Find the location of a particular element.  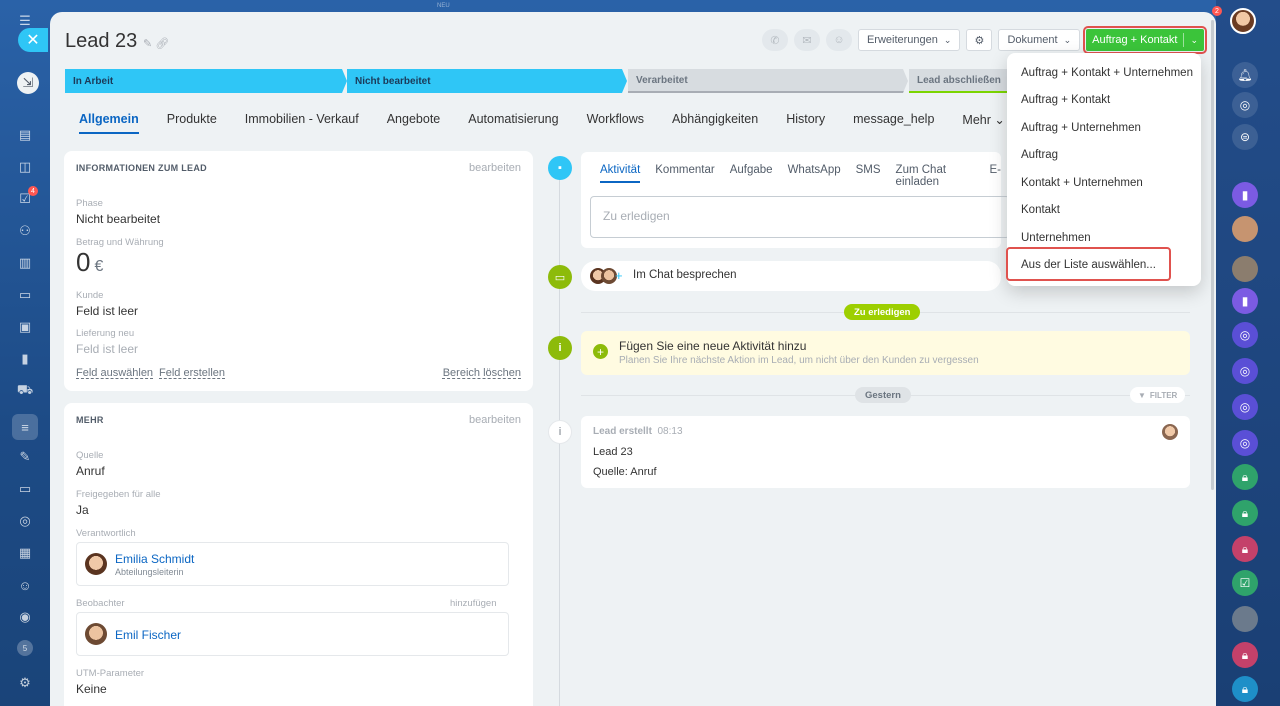

tasks-badge: 4 is located at coordinates (33, 191).